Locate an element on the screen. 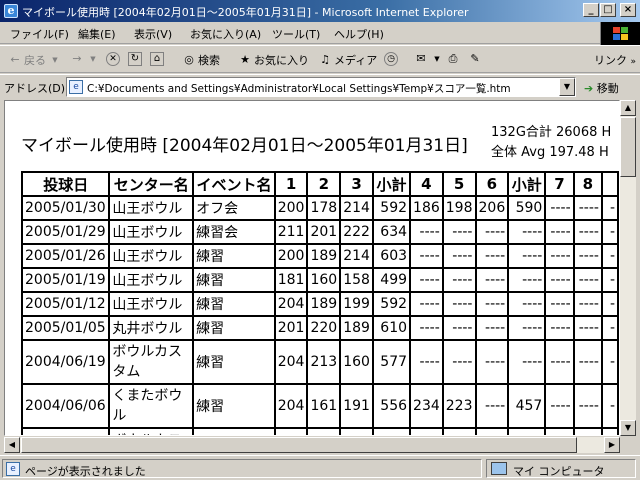  history-button: ◷ is located at coordinates (391, 59).